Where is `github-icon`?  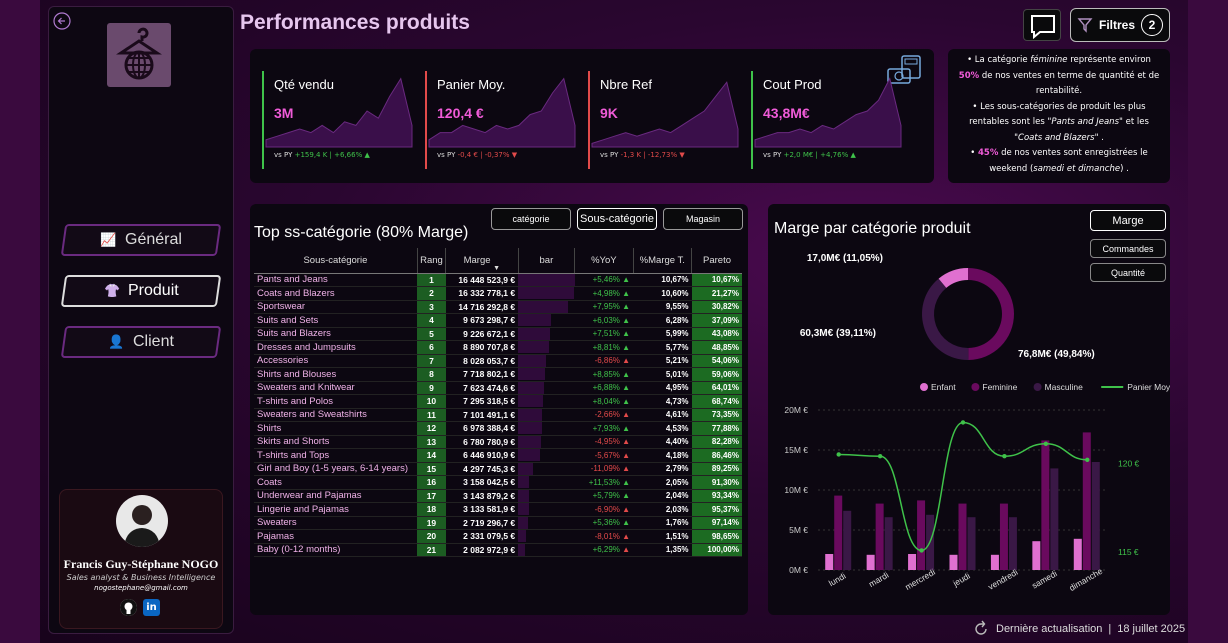 github-icon is located at coordinates (128, 607).